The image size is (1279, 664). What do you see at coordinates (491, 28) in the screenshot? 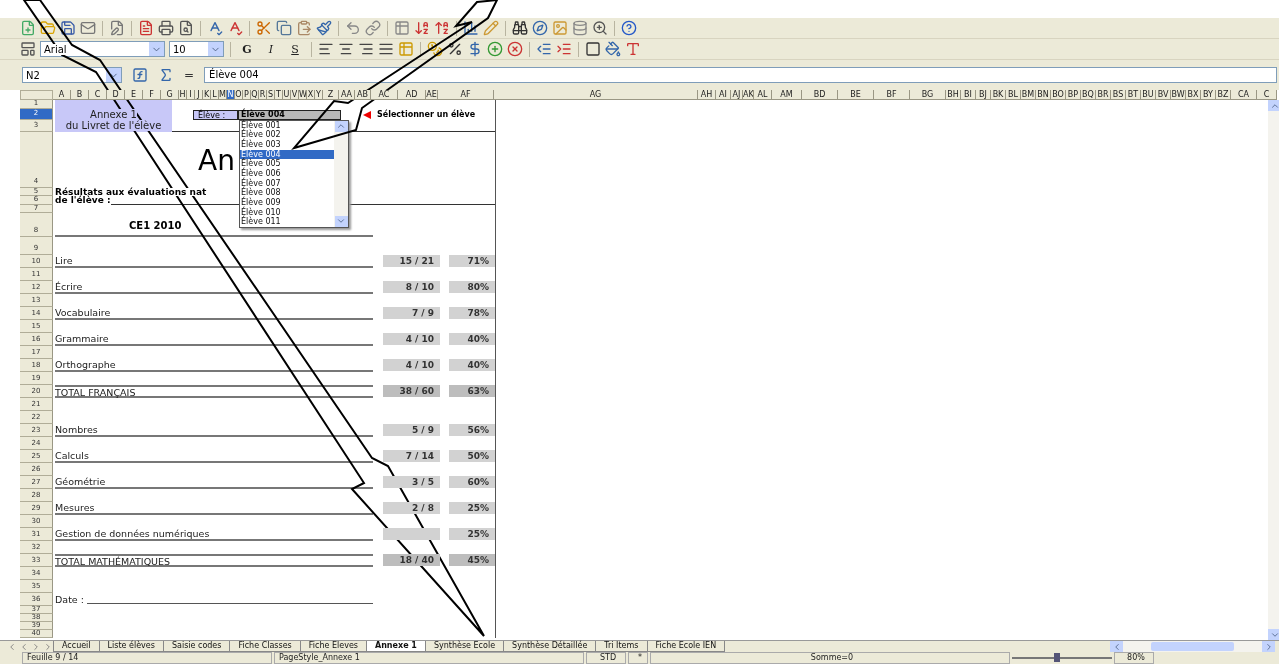
I see `pencil-icon` at bounding box center [491, 28].